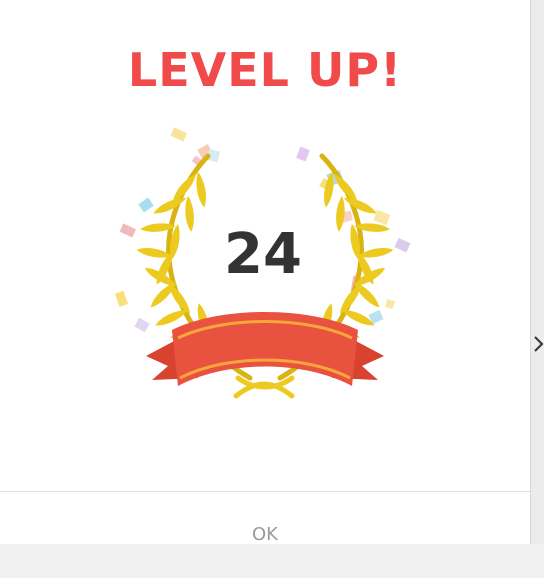 The width and height of the screenshot is (544, 578). I want to click on ok-button: OK, so click(265, 518).